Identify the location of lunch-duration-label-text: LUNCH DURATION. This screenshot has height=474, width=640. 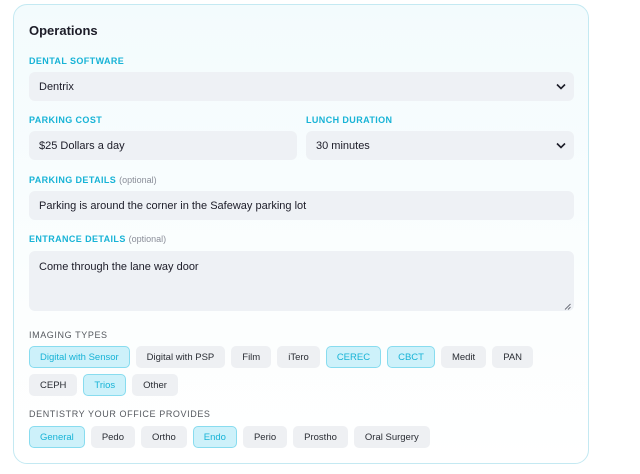
(349, 120).